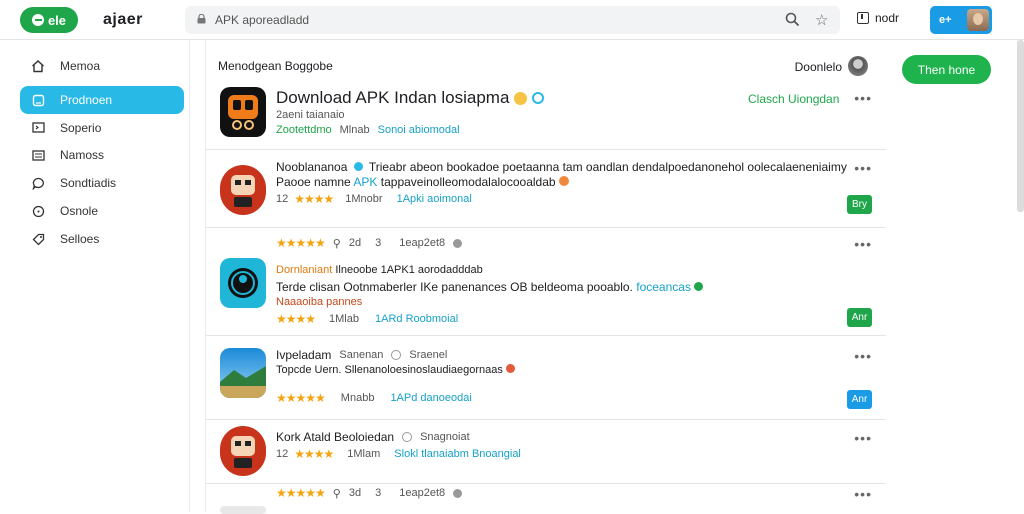  I want to click on screen-icon, so click(38, 128).